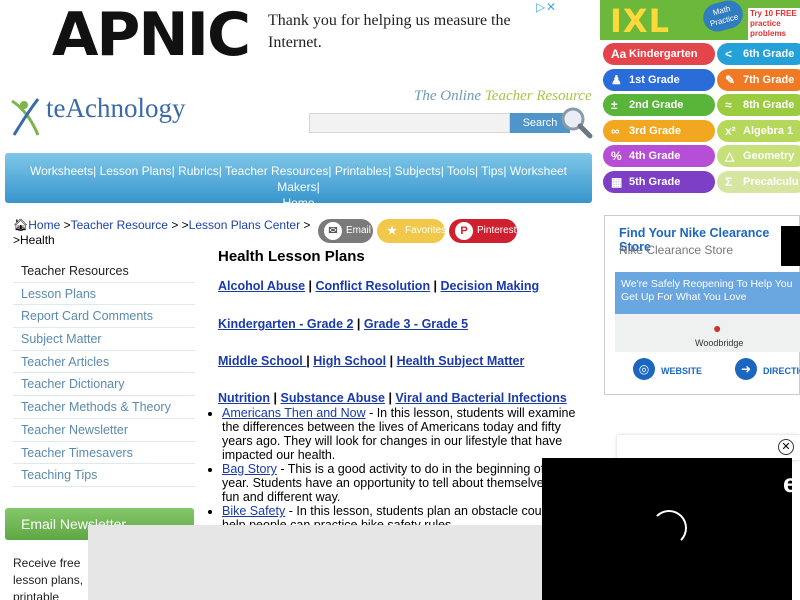  What do you see at coordinates (253, 511) in the screenshot?
I see `lesson-link: Bike Safety` at bounding box center [253, 511].